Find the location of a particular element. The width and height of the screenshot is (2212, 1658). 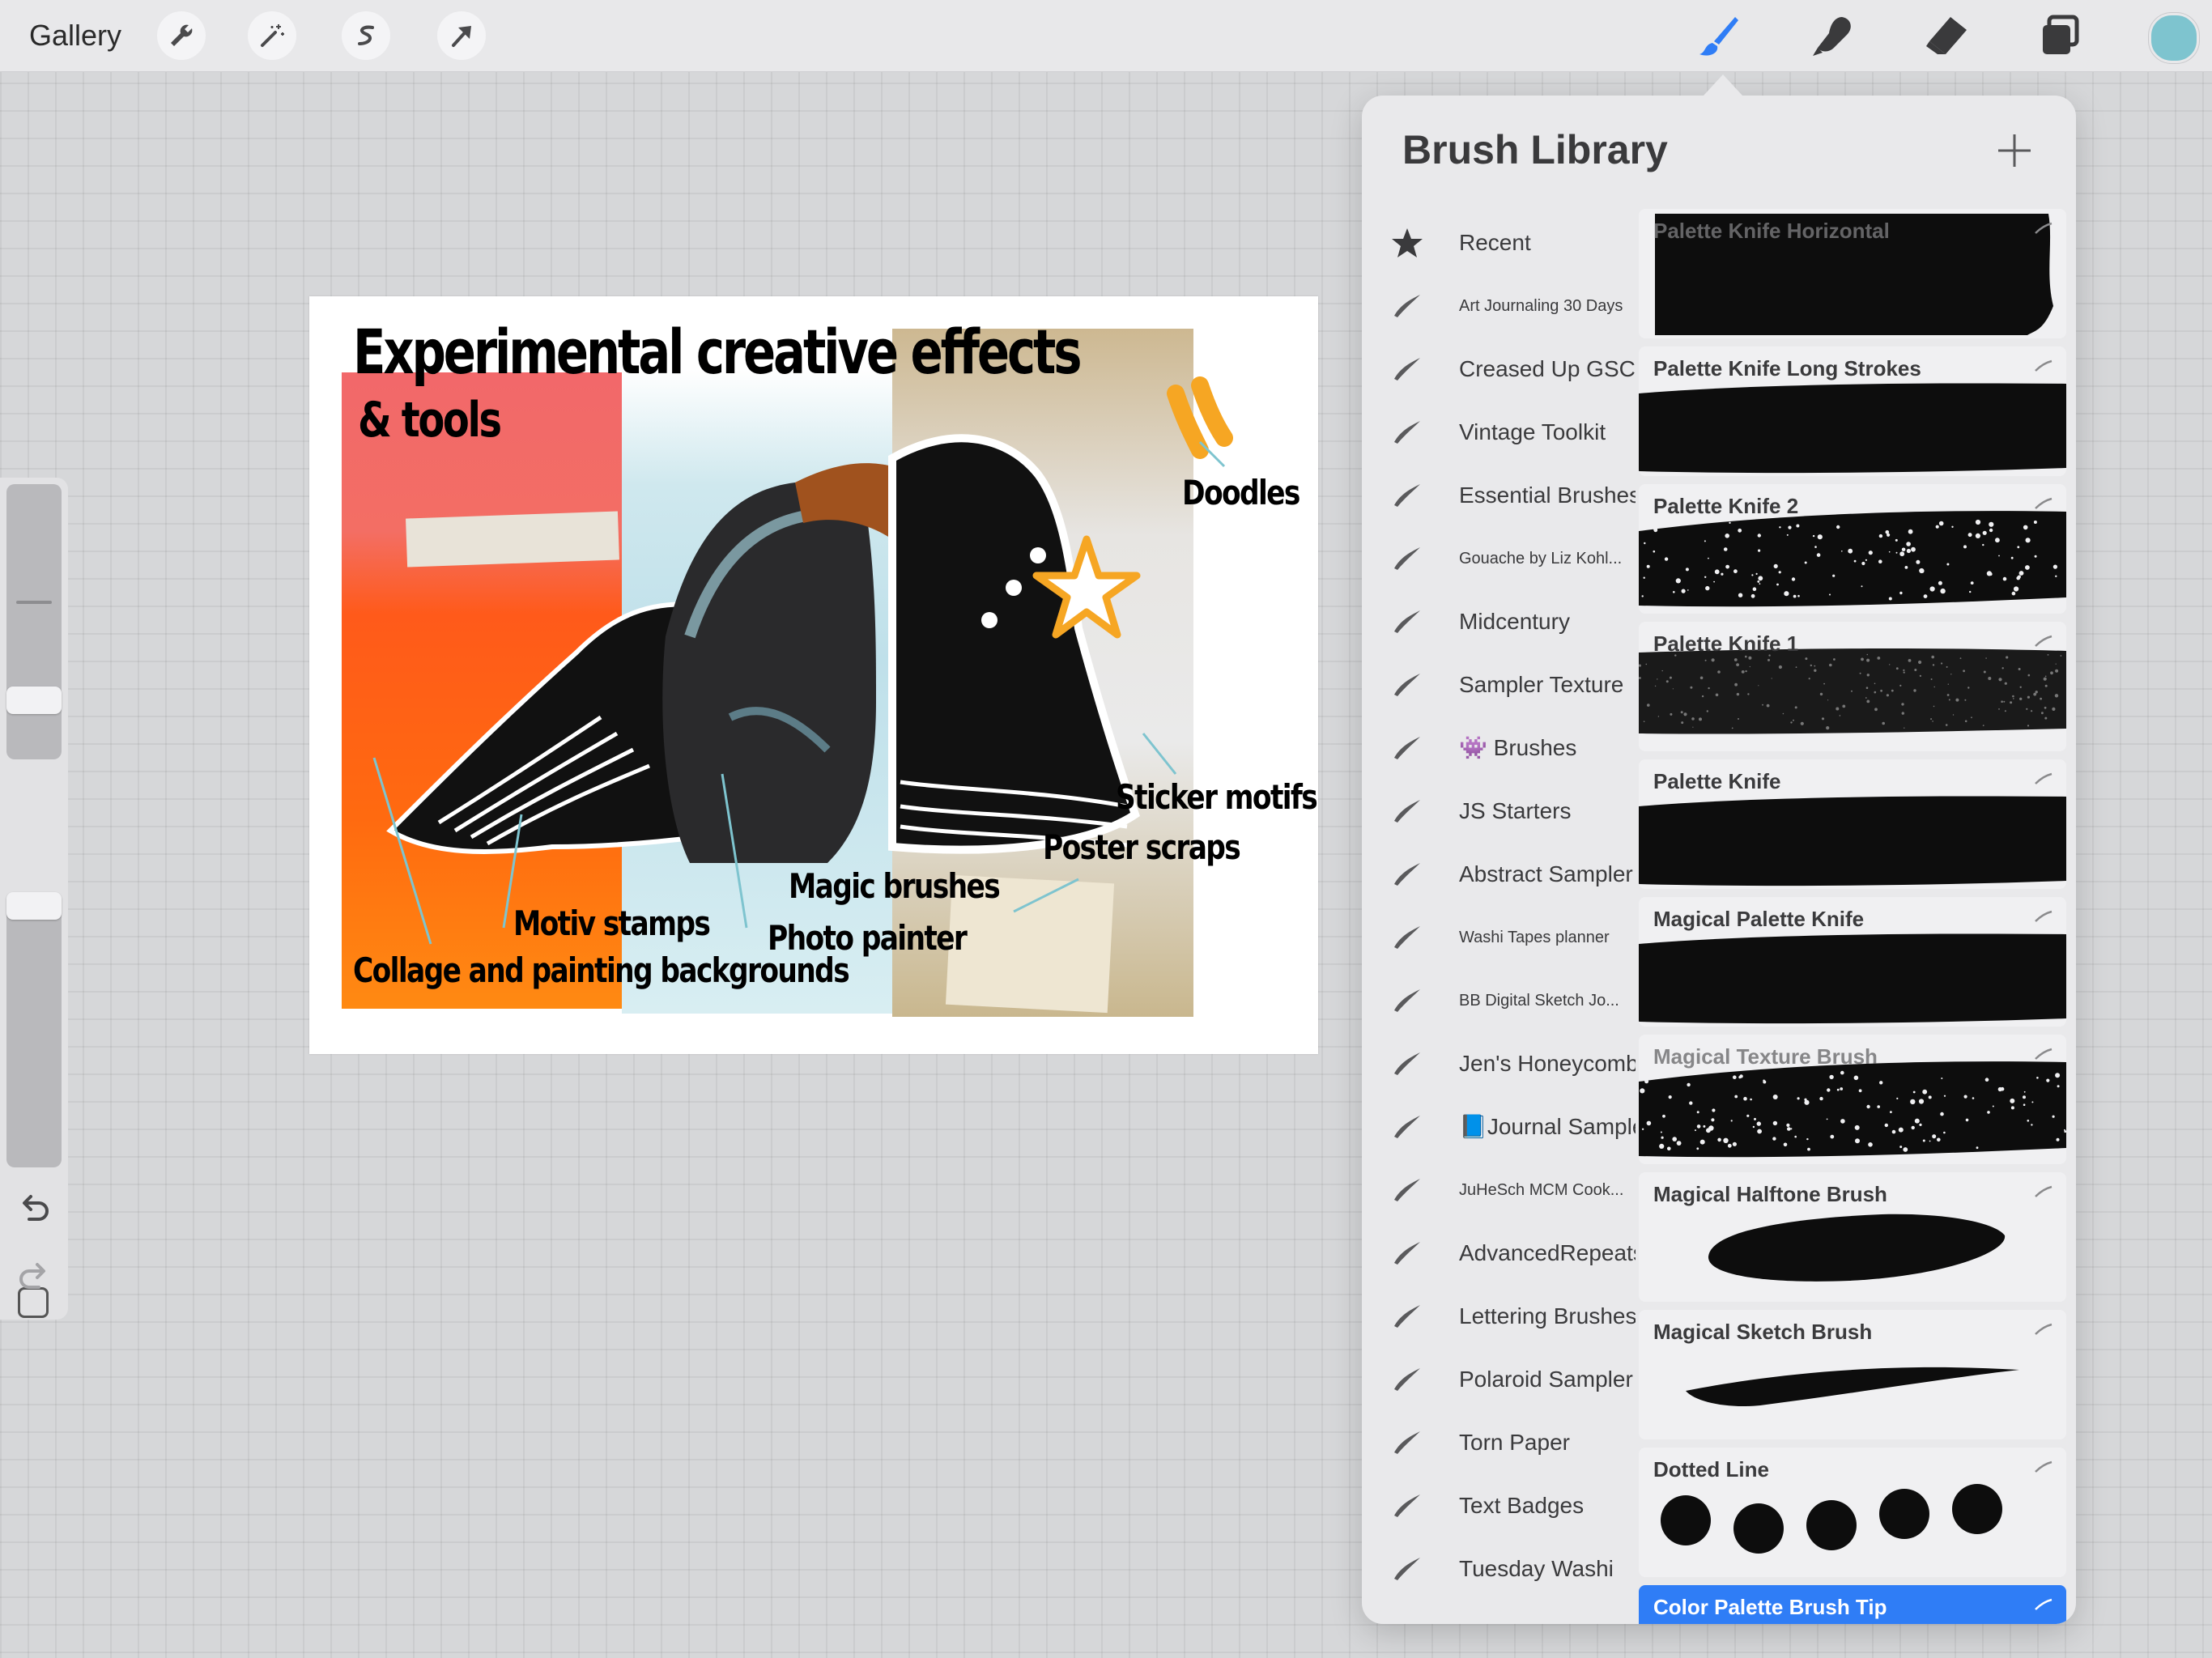

brush-item: Palette Knife Horizontal is located at coordinates (1853, 273).